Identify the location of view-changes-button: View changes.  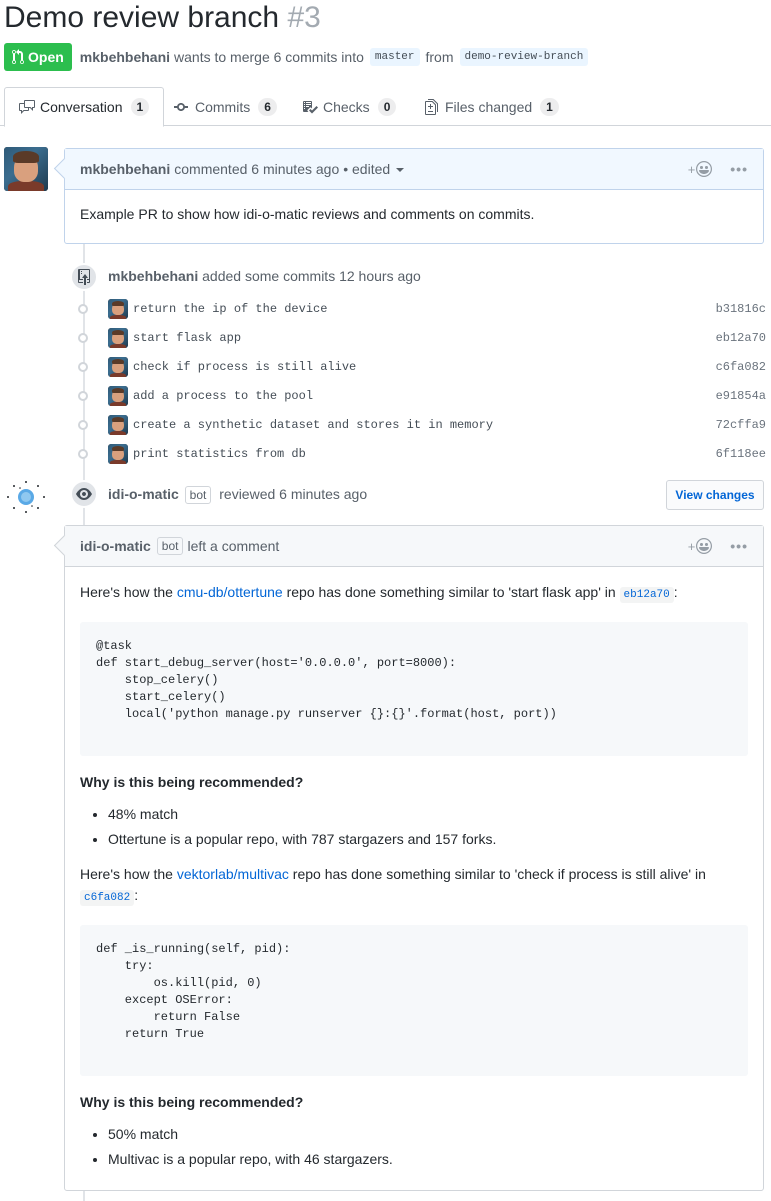
(715, 495).